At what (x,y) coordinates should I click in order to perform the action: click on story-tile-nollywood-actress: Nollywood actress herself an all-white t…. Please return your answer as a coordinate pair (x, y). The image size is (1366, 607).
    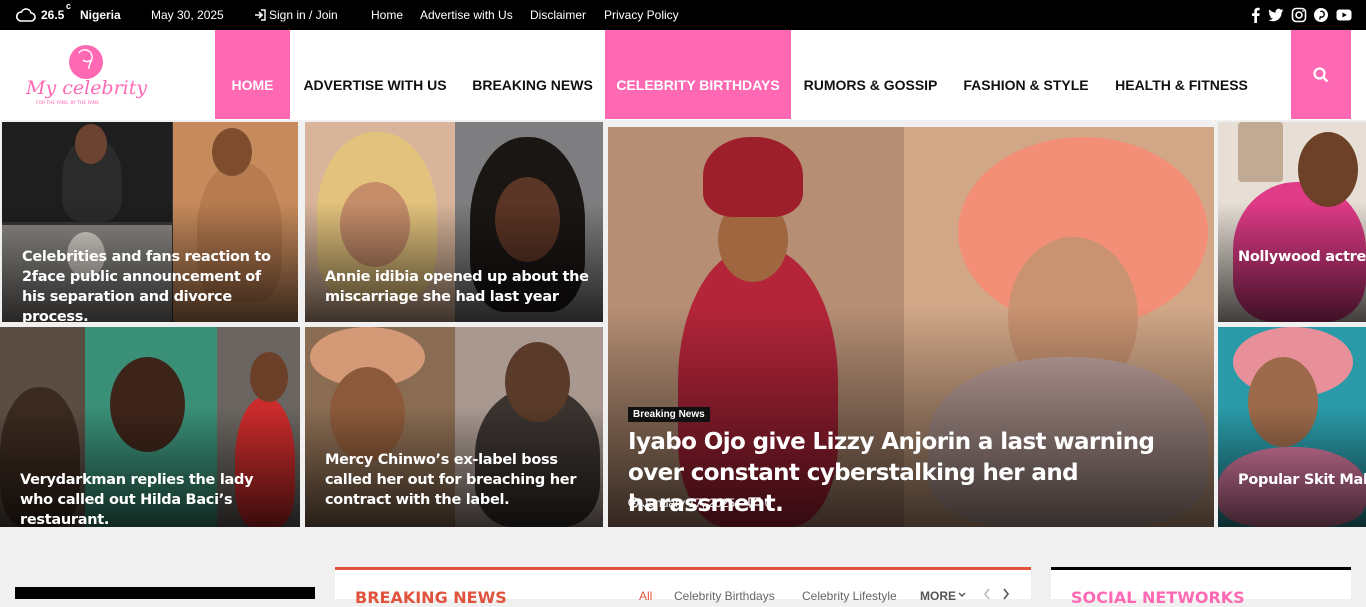
    Looking at the image, I should click on (1292, 222).